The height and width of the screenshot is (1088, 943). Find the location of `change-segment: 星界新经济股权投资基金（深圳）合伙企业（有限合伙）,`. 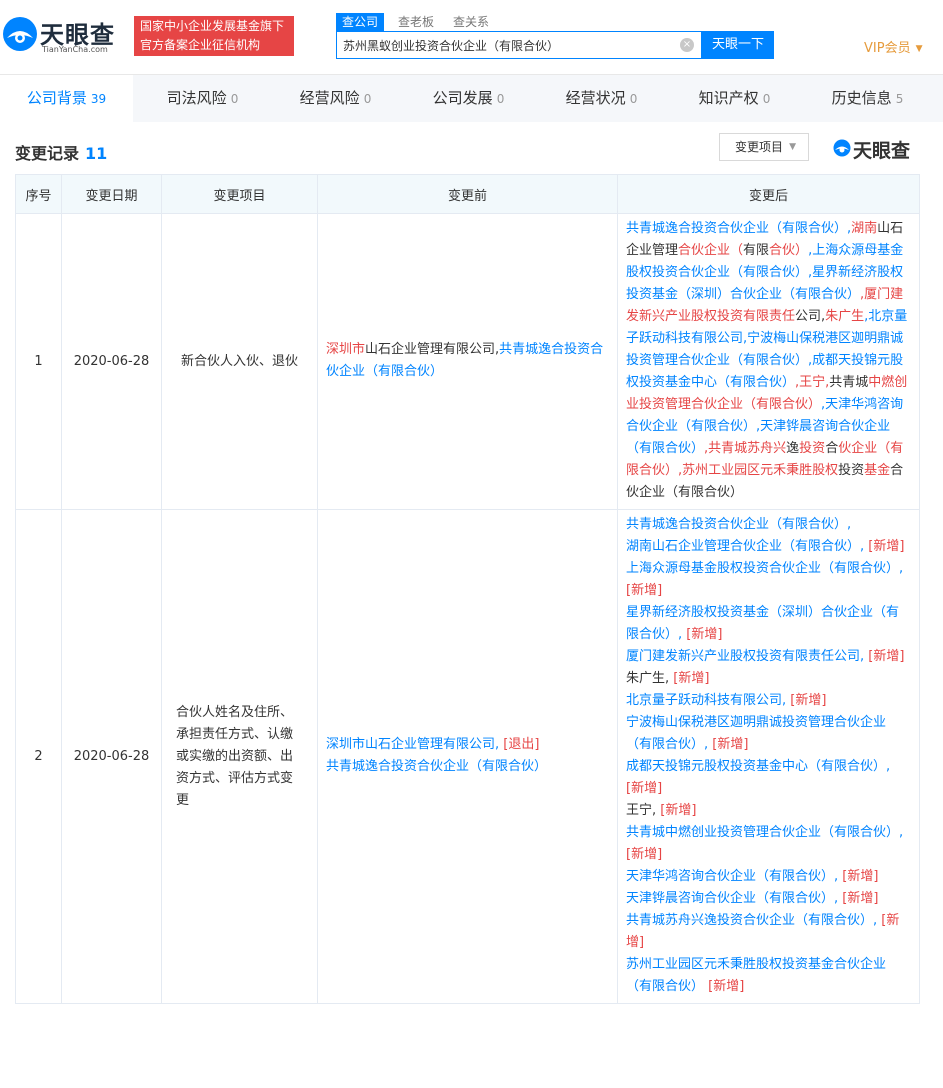

change-segment: 星界新经济股权投资基金（深圳）合伙企业（有限合伙）, is located at coordinates (762, 623).